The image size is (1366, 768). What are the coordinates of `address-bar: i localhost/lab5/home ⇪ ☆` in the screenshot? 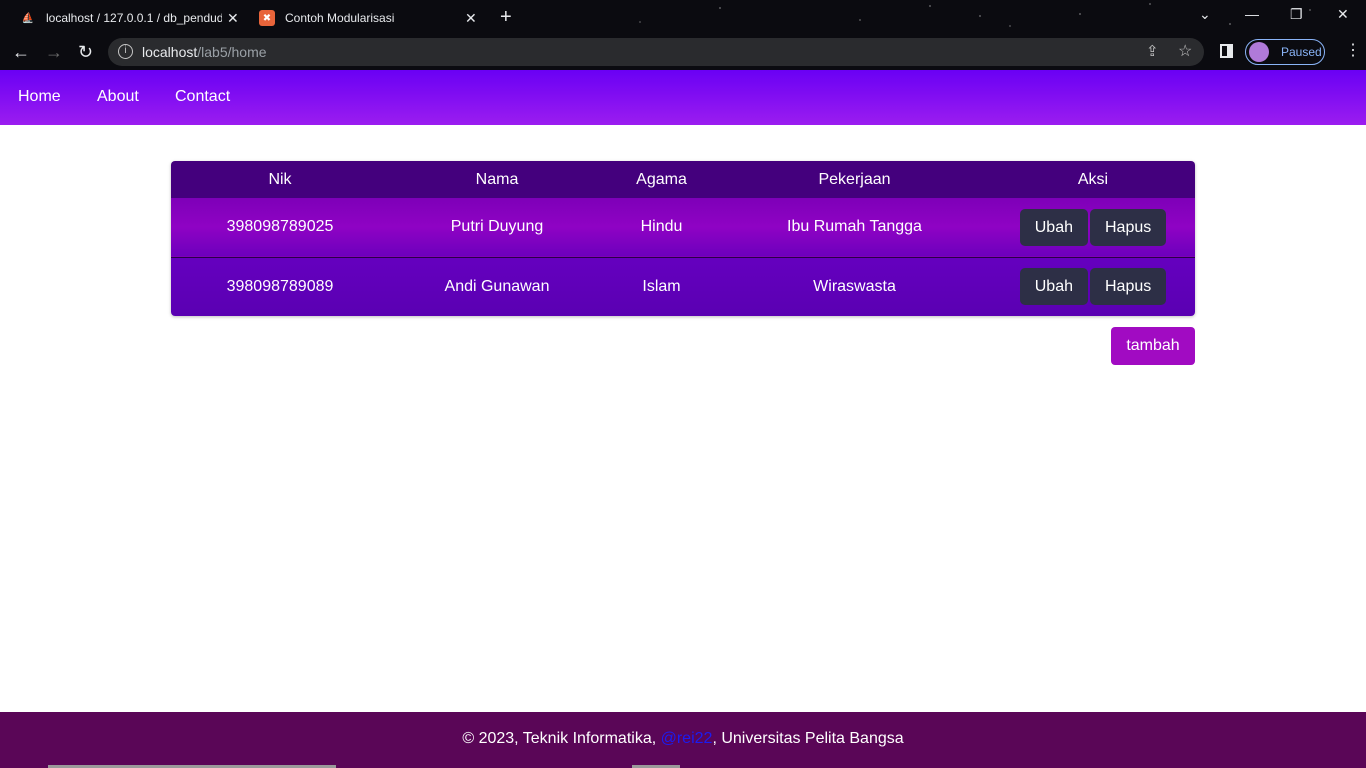 It's located at (656, 52).